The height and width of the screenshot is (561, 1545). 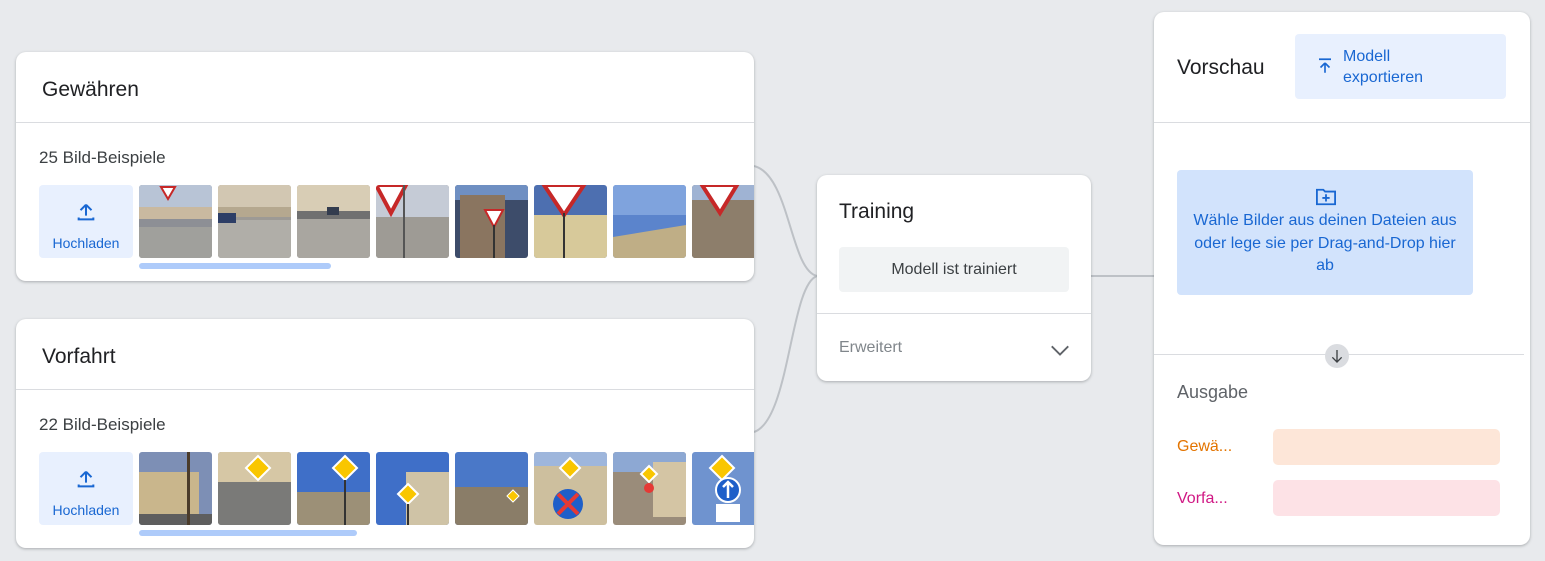 I want to click on class-name: Vorfahrt, so click(x=79, y=357).